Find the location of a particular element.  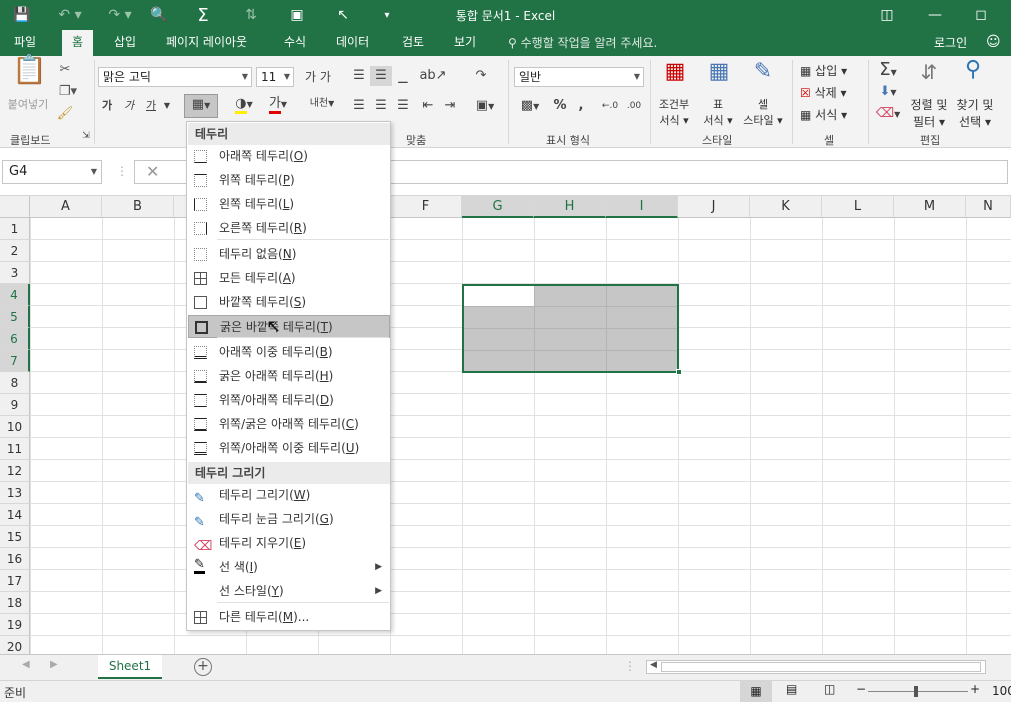

cancel-icon: ✕ is located at coordinates (152, 171).